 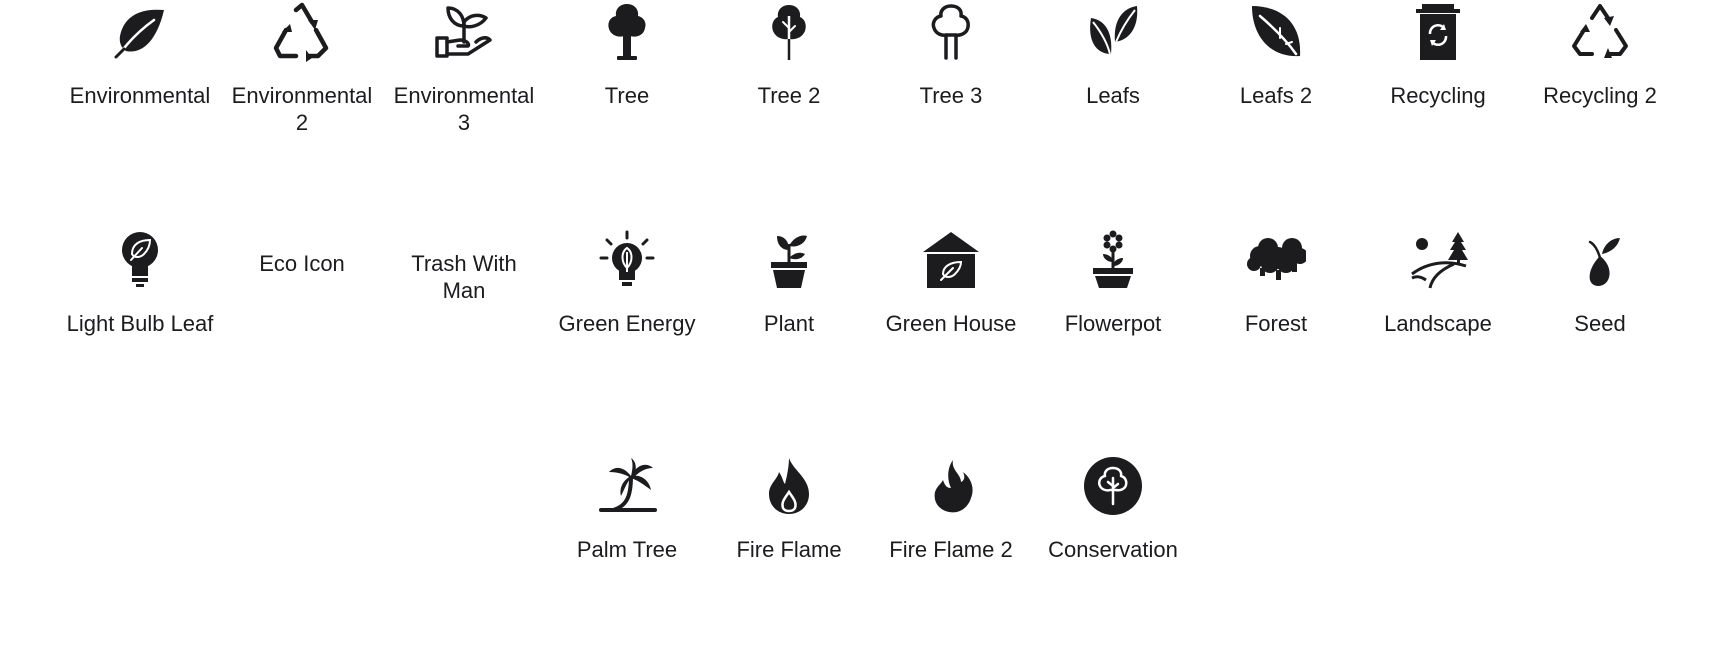 I want to click on tile-label: Environmental, so click(x=140, y=95).